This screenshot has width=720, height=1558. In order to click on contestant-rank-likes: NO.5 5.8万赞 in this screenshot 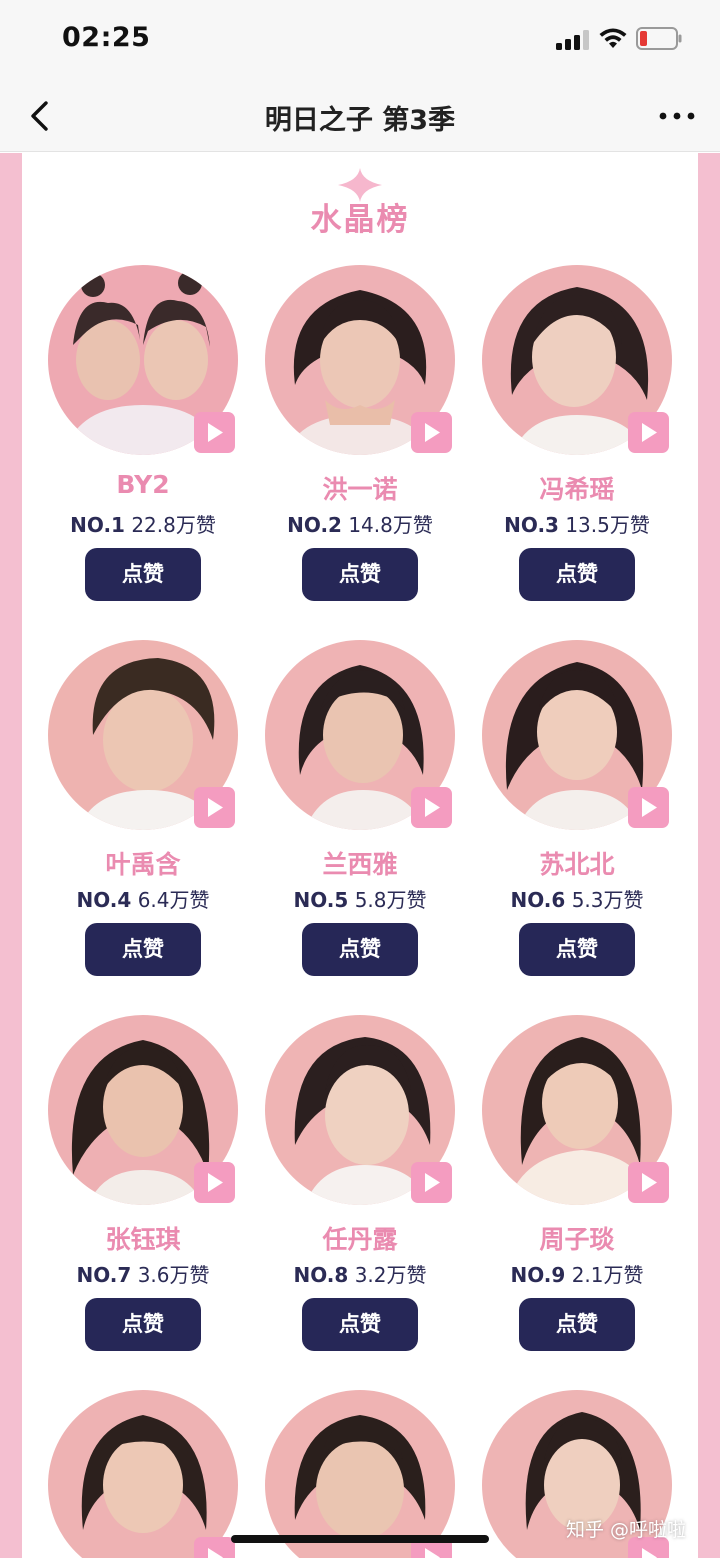, I will do `click(360, 898)`.